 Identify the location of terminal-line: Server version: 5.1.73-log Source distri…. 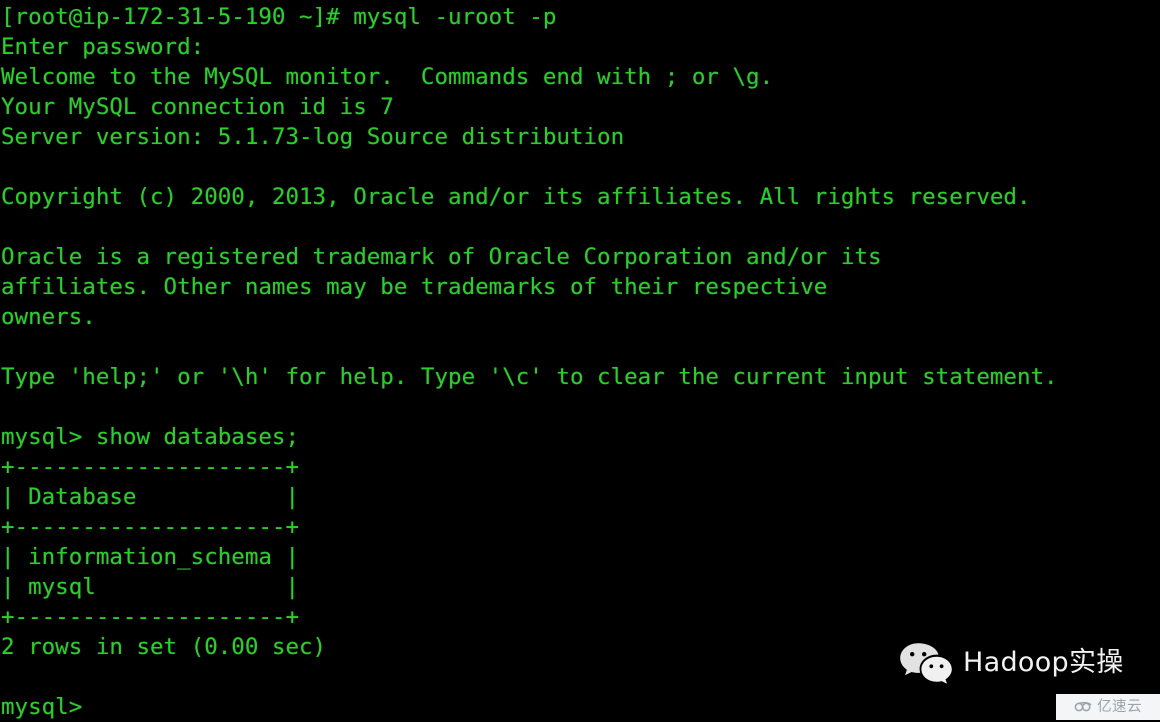
(313, 137).